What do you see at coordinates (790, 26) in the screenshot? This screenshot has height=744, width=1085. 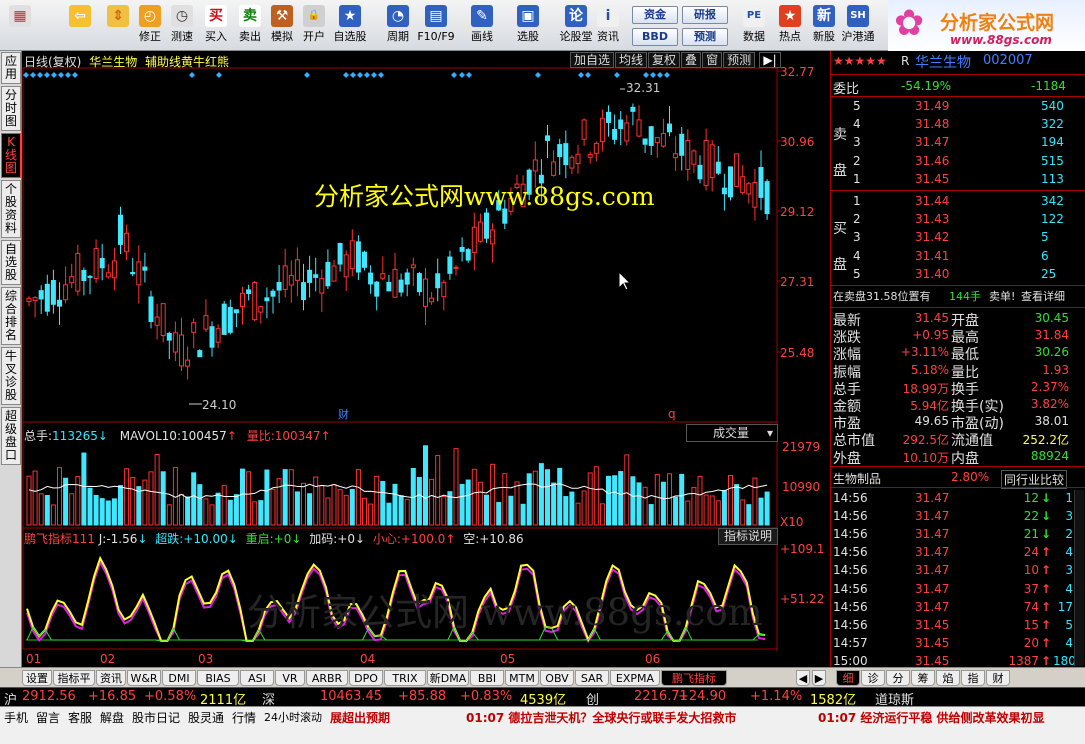 I see `toolbar-hot-button: ★ 热点` at bounding box center [790, 26].